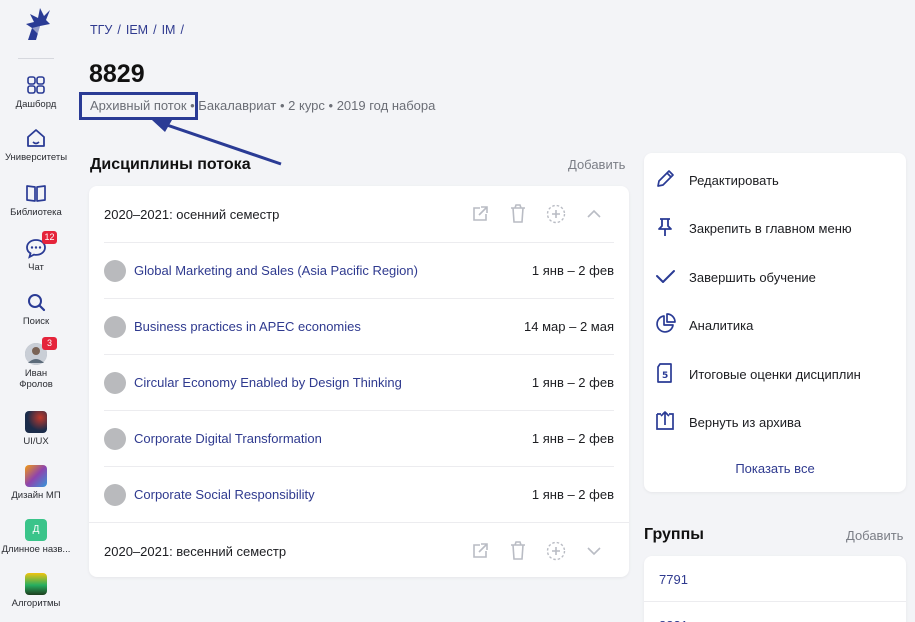  What do you see at coordinates (596, 164) in the screenshot?
I see `add-discipline-button: Добавить` at bounding box center [596, 164].